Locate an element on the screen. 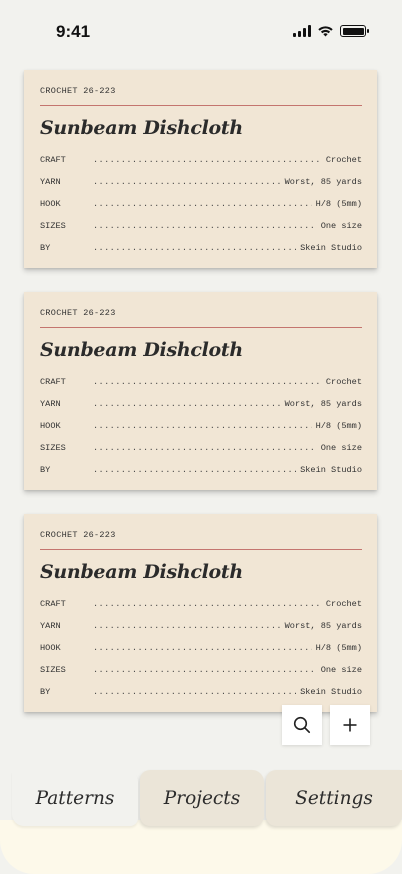 This screenshot has width=402, height=874. tab-projects: Projects is located at coordinates (202, 798).